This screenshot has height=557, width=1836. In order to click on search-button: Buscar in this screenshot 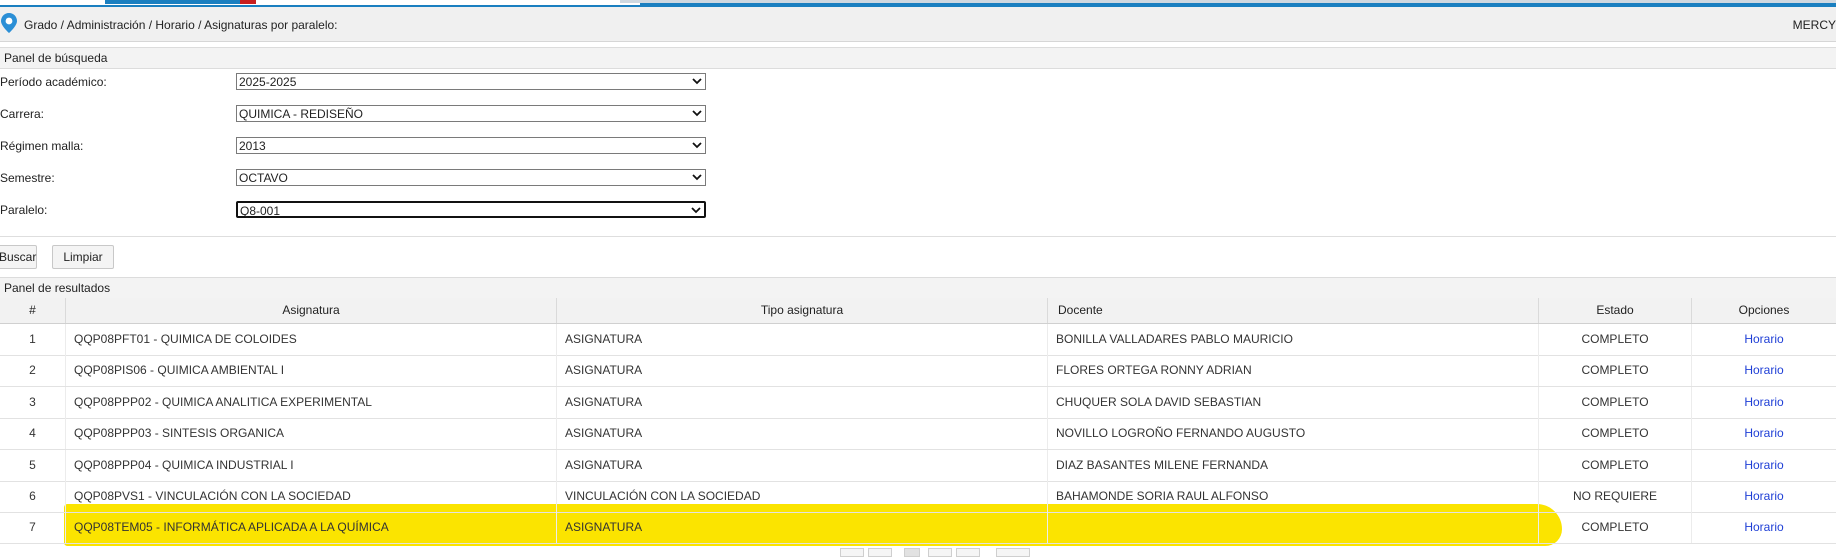, I will do `click(18, 257)`.